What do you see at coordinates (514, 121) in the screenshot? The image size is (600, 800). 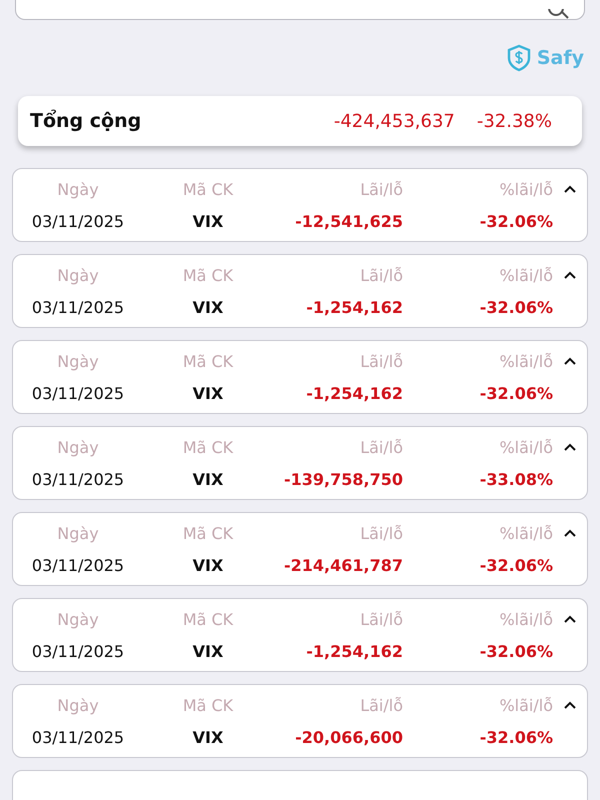 I see `total-percent: -32.38%` at bounding box center [514, 121].